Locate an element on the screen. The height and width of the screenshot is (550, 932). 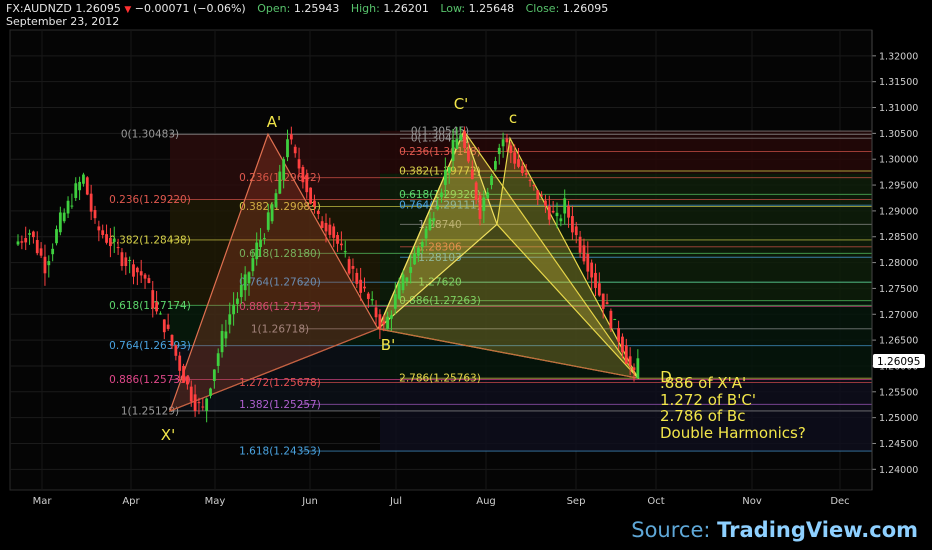
pattern-point-label: C' is located at coordinates (461, 104).